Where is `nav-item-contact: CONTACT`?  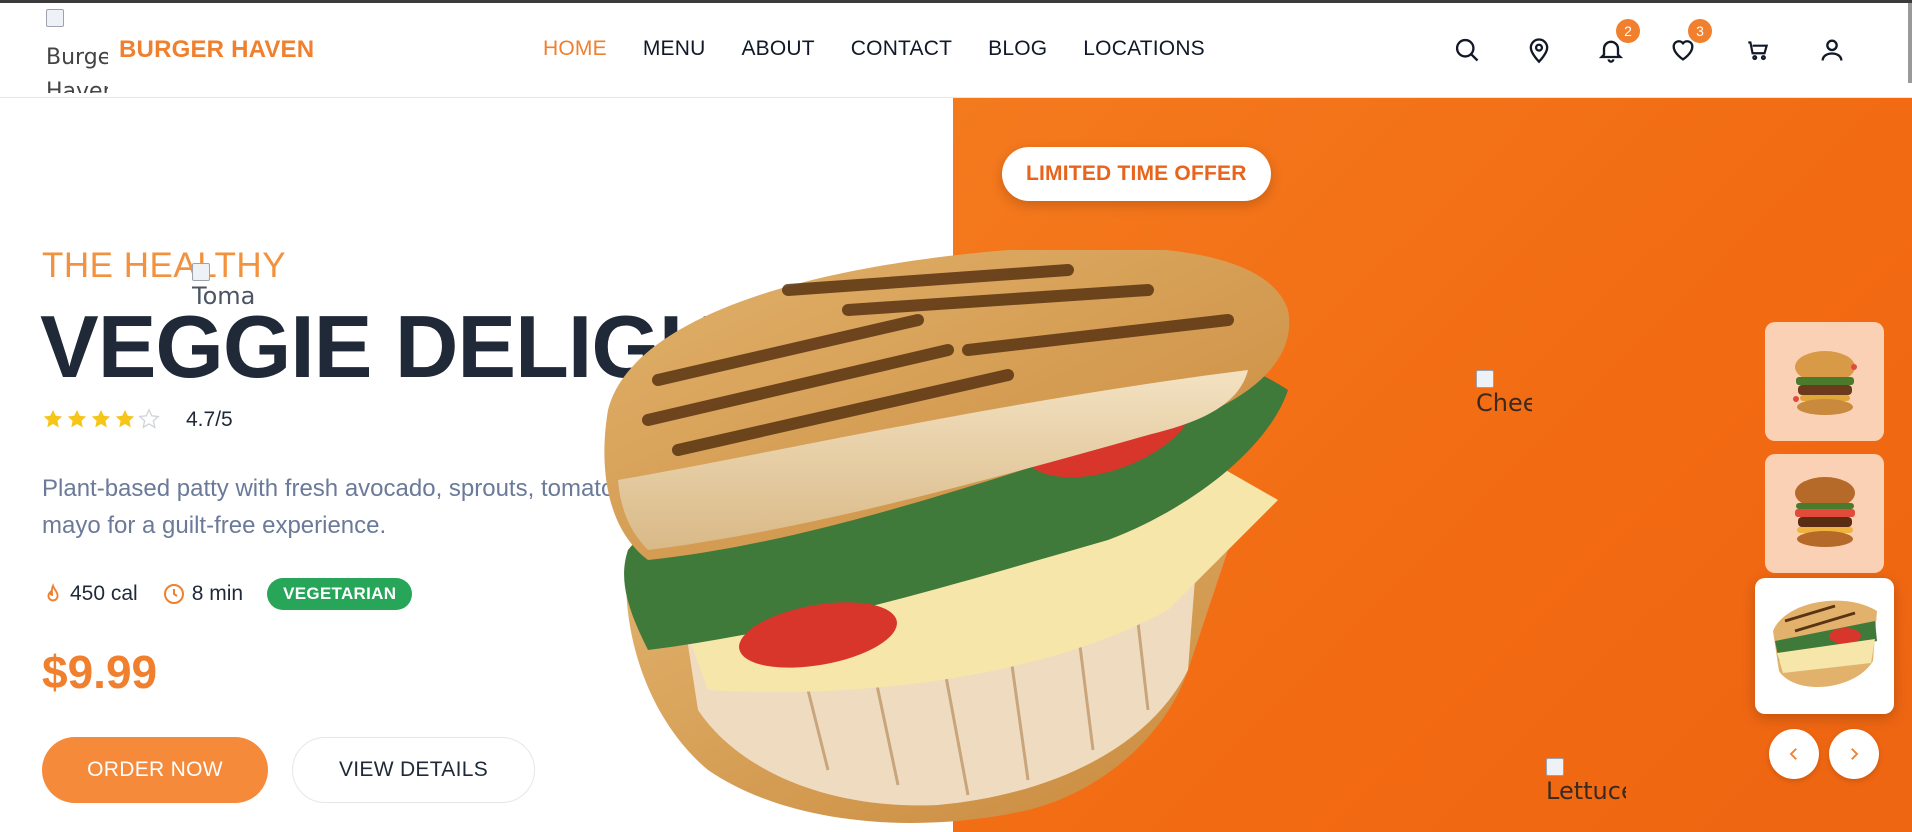 nav-item-contact: CONTACT is located at coordinates (901, 49).